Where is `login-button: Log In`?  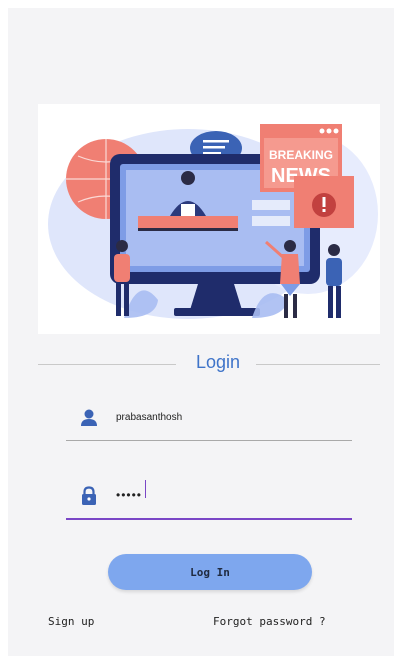
login-button: Log In is located at coordinates (210, 572).